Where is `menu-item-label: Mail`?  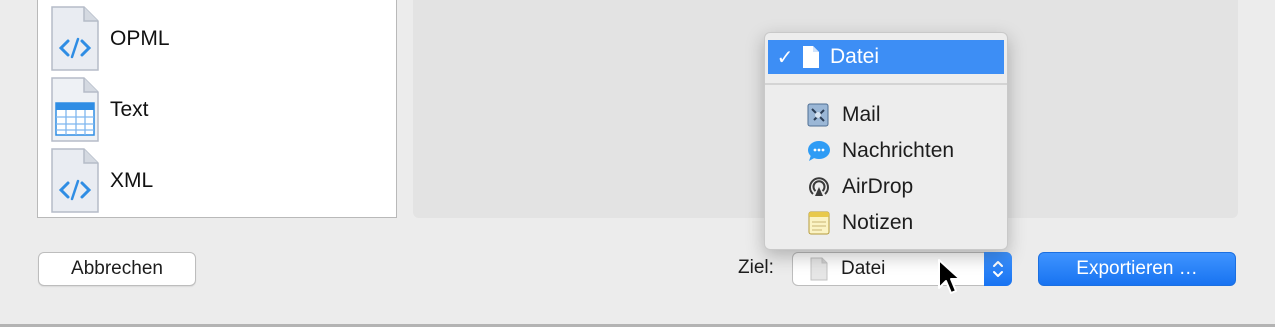
menu-item-label: Mail is located at coordinates (861, 114).